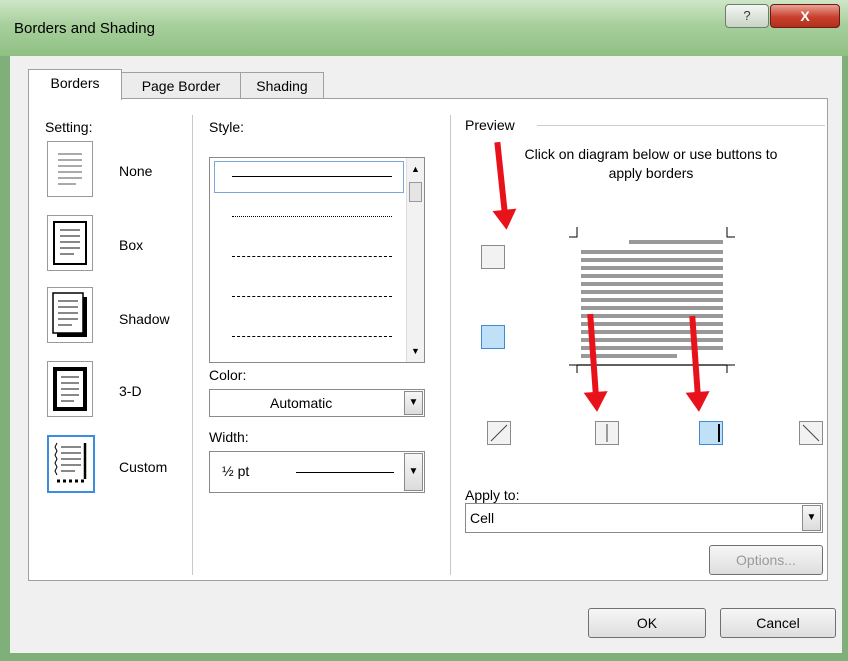 The image size is (848, 661). Describe the element at coordinates (143, 467) in the screenshot. I see `setting-custom-label: Custom` at that location.